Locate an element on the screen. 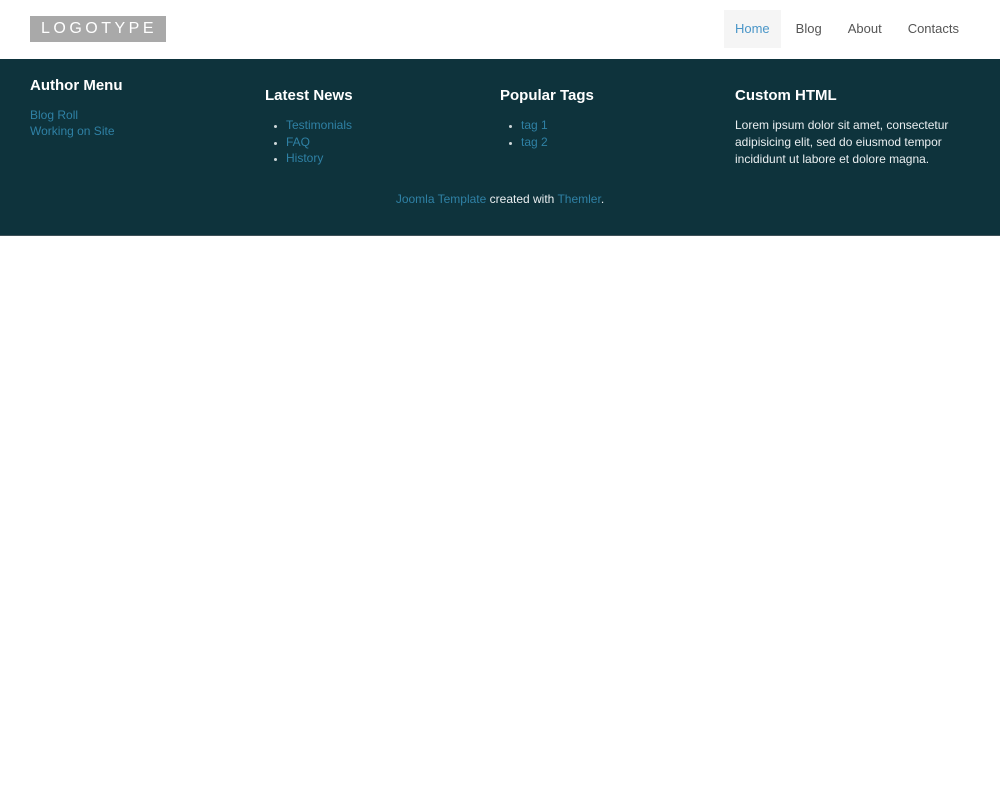 This screenshot has width=1000, height=802. column-title-custom-html: Custom HTML is located at coordinates (786, 95).